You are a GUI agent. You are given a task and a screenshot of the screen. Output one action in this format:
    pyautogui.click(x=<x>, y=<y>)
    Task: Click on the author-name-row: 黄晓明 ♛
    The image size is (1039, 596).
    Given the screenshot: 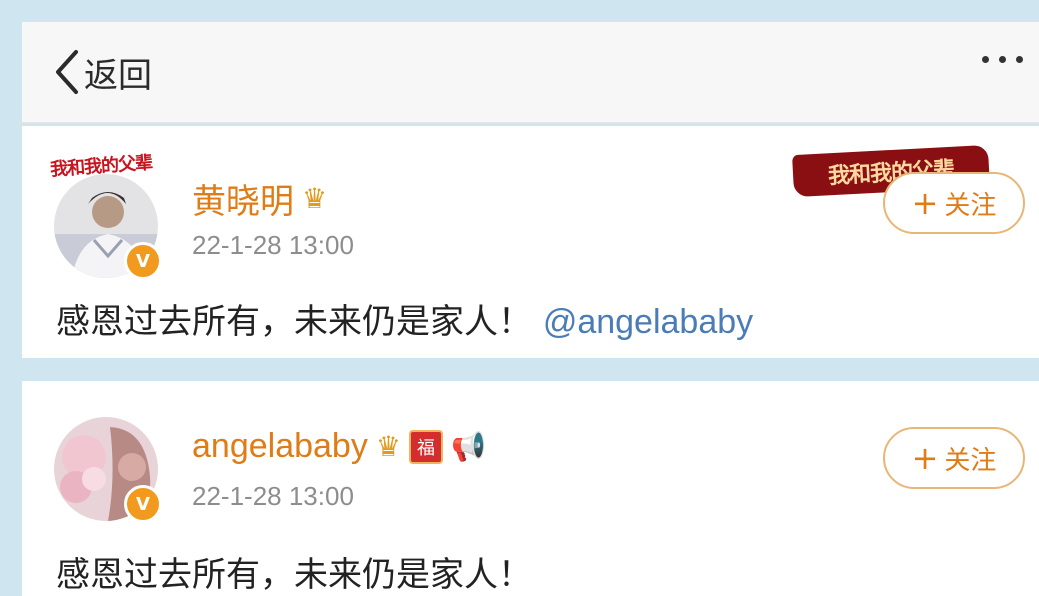 What is the action you would take?
    pyautogui.click(x=259, y=198)
    